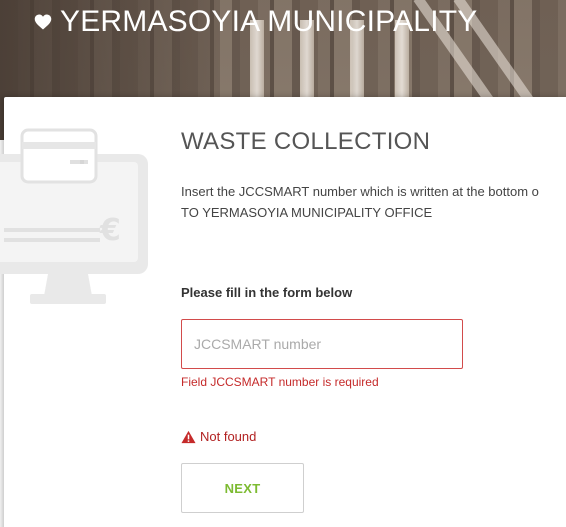 This screenshot has height=527, width=566. Describe the element at coordinates (74, 216) in the screenshot. I see `computer-payment-icon: €` at that location.